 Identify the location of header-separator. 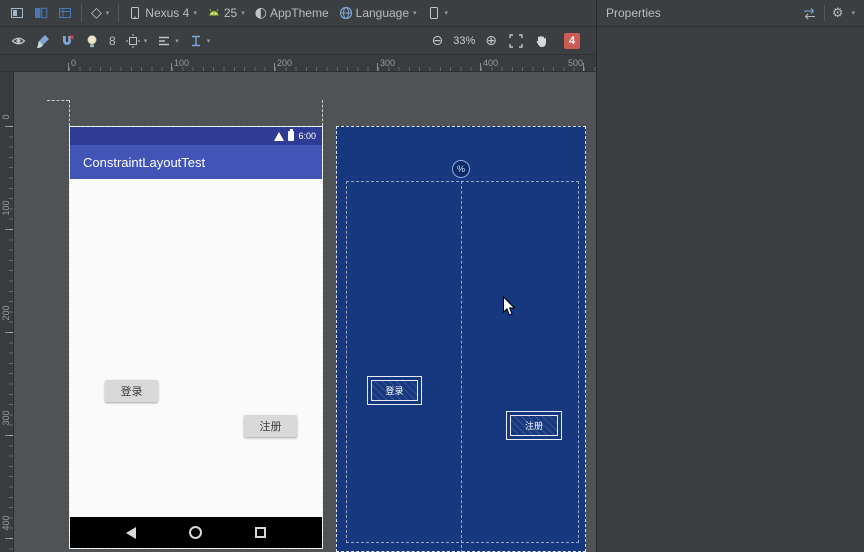
(824, 13).